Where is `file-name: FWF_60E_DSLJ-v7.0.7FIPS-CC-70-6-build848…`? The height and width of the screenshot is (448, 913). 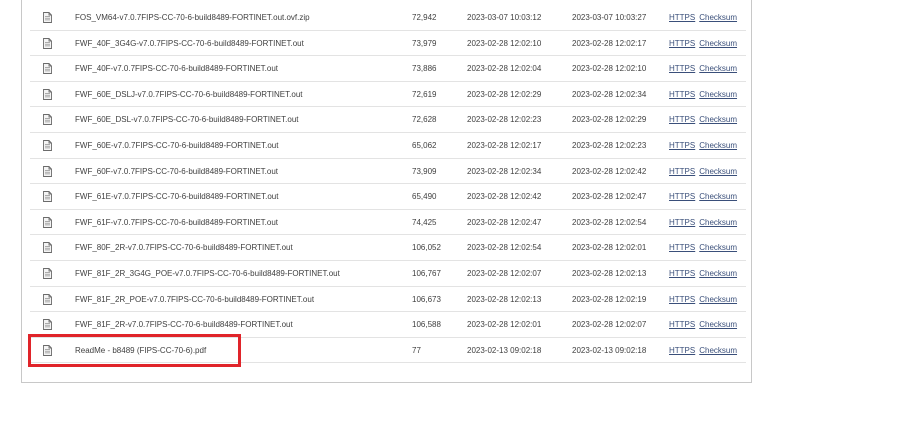
file-name: FWF_60E_DSLJ-v7.0.7FIPS-CC-70-6-build848… is located at coordinates (189, 94).